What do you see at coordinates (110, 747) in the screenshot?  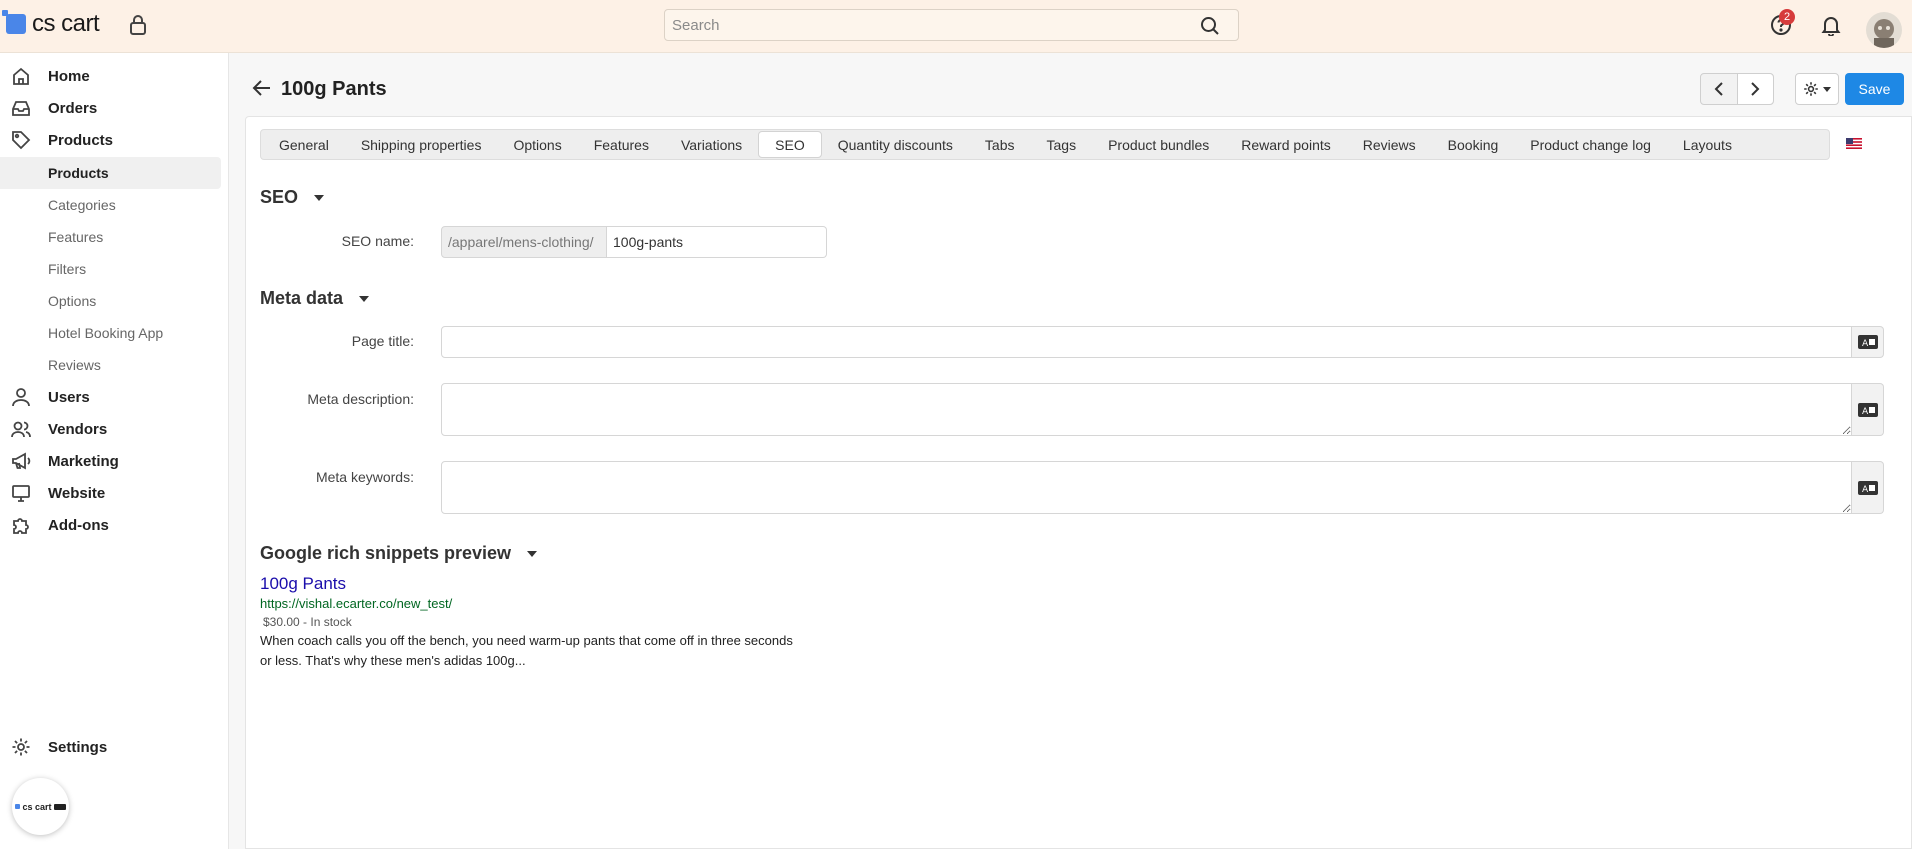 I see `sidebar-item-settings: Settings` at bounding box center [110, 747].